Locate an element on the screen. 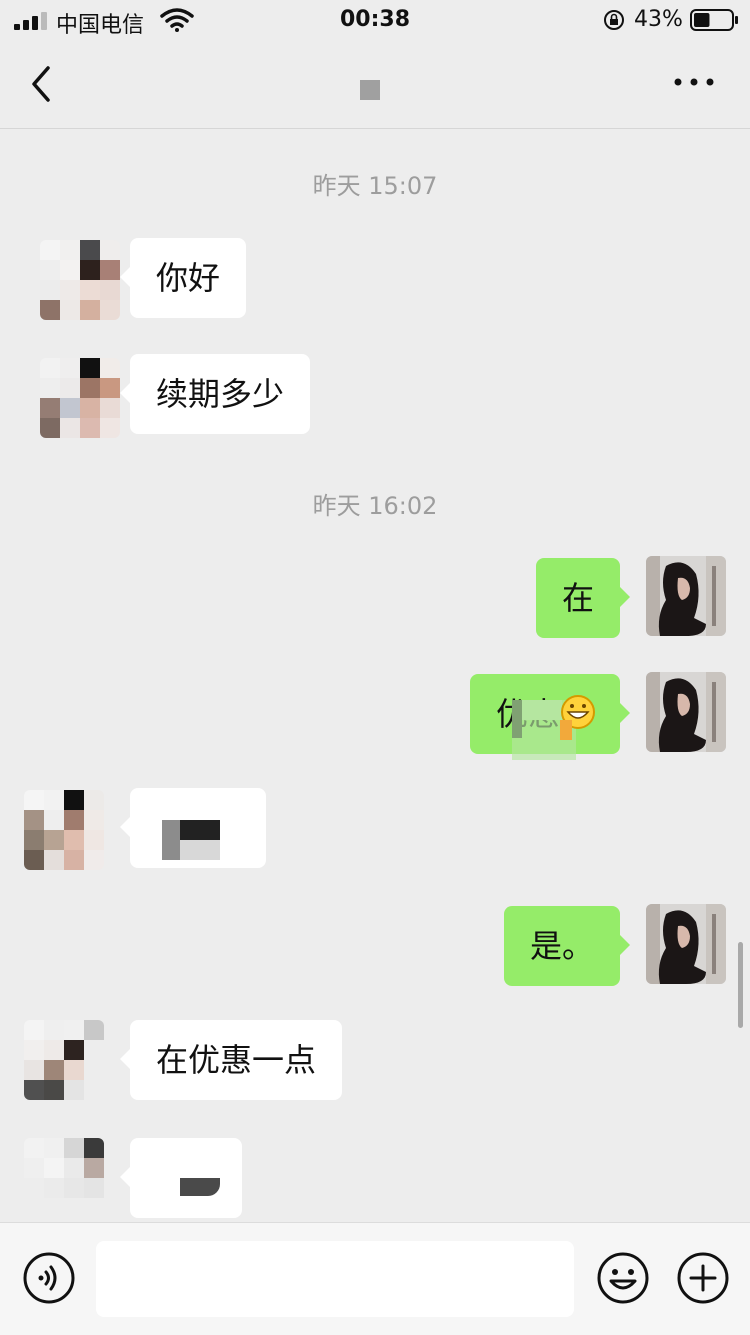 The height and width of the screenshot is (1335, 750). message-text: 续期多少 is located at coordinates (220, 394).